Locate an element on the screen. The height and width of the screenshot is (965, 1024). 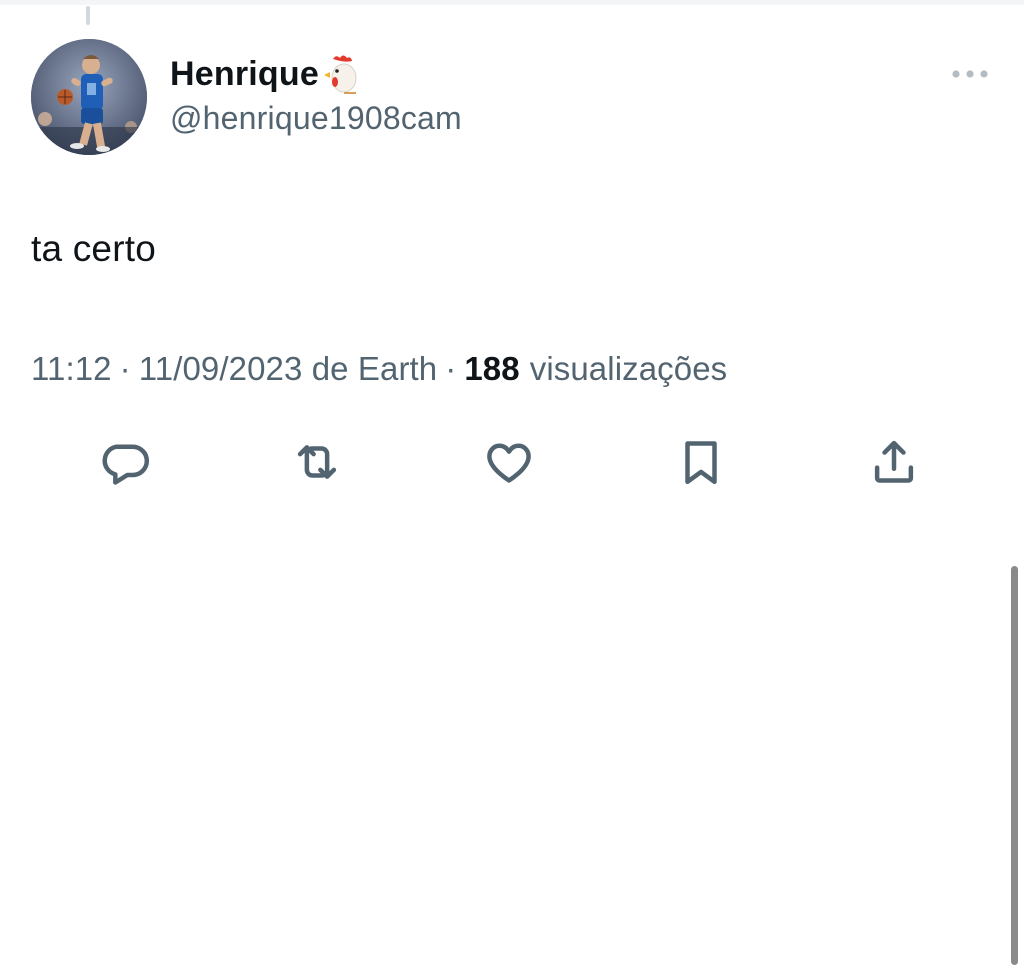
like-icon is located at coordinates (509, 463).